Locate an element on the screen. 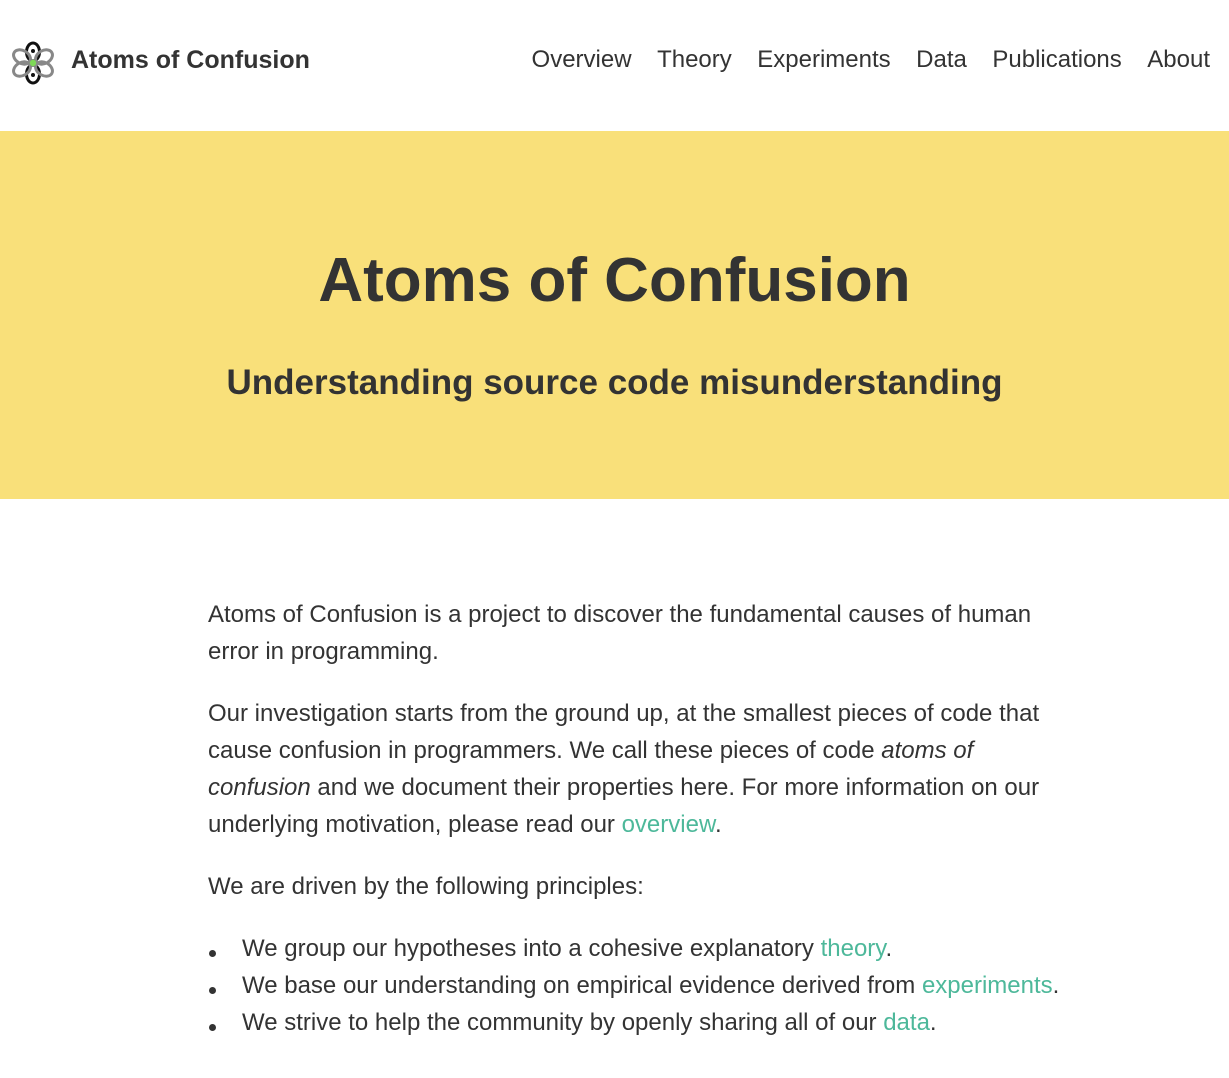  atom-flower-logo-icon is located at coordinates (33, 63).